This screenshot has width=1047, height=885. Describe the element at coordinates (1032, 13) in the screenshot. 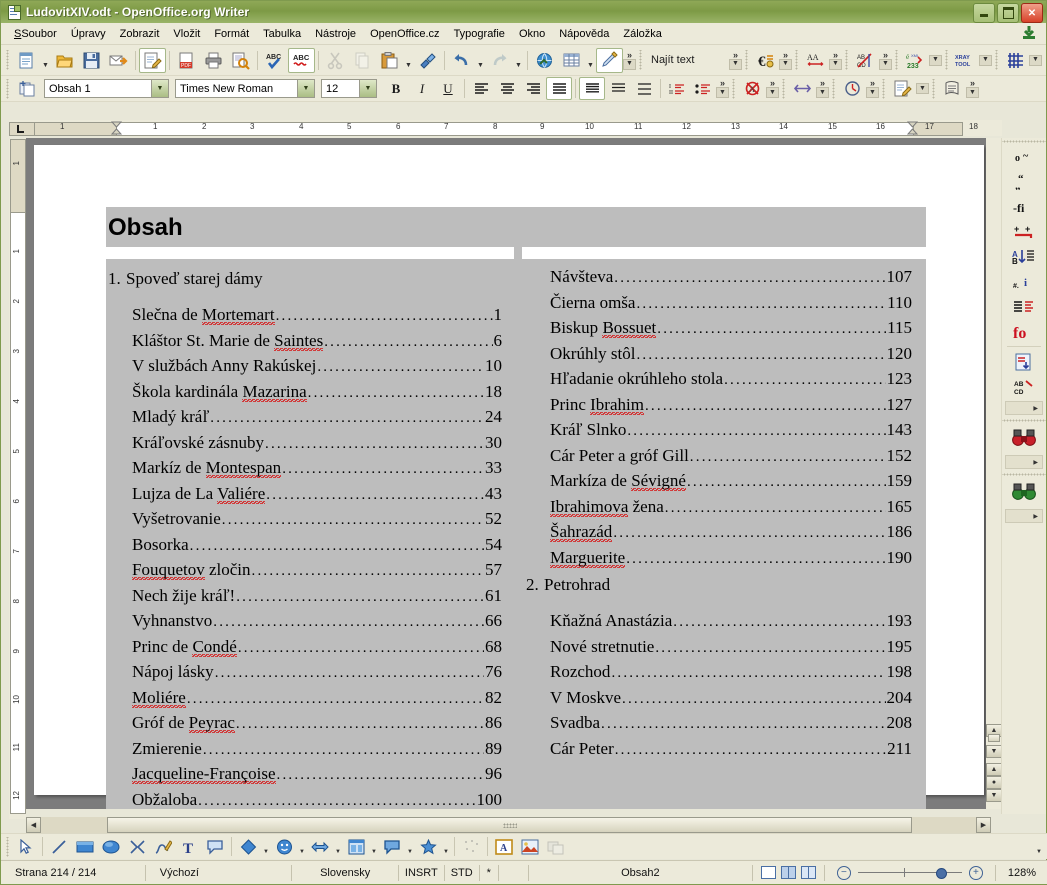

I see `close-button: ✕` at that location.